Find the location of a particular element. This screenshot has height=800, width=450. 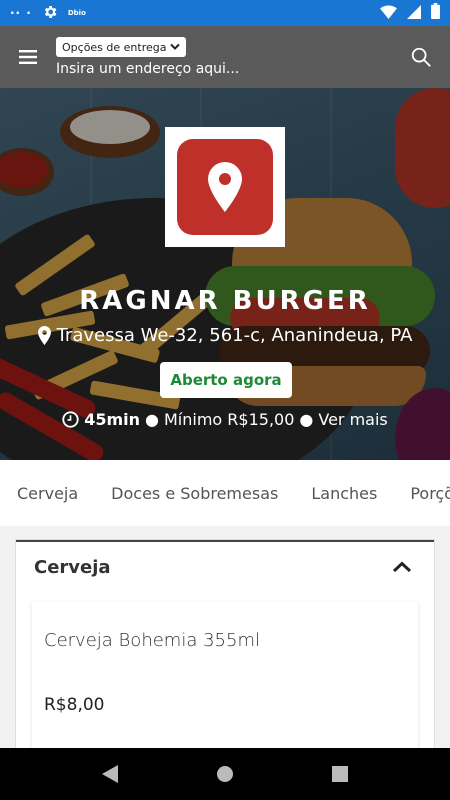

chevron-down-icon is located at coordinates (175, 46).